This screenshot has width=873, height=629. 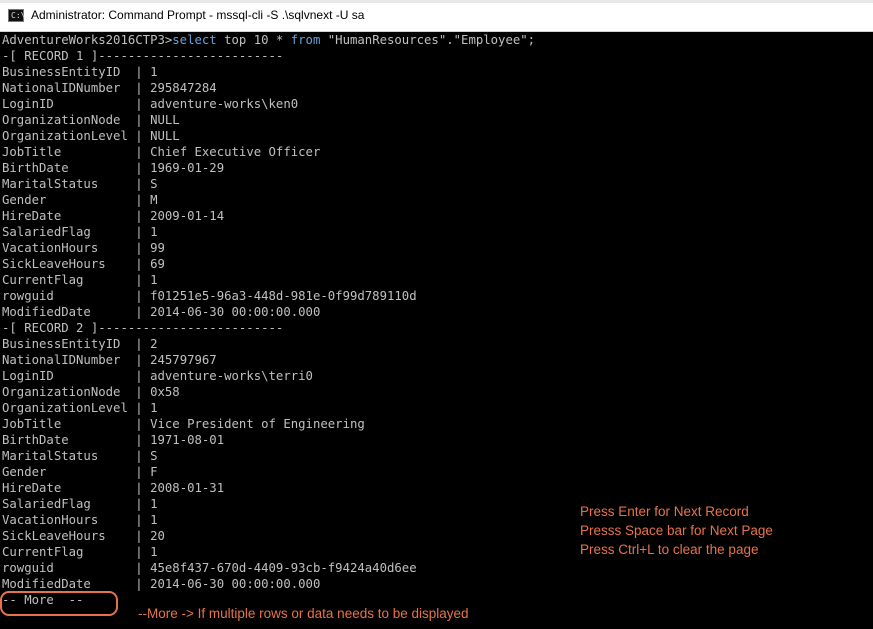 I want to click on record-field-row: OrganizationLevel | 1, so click(x=79, y=408).